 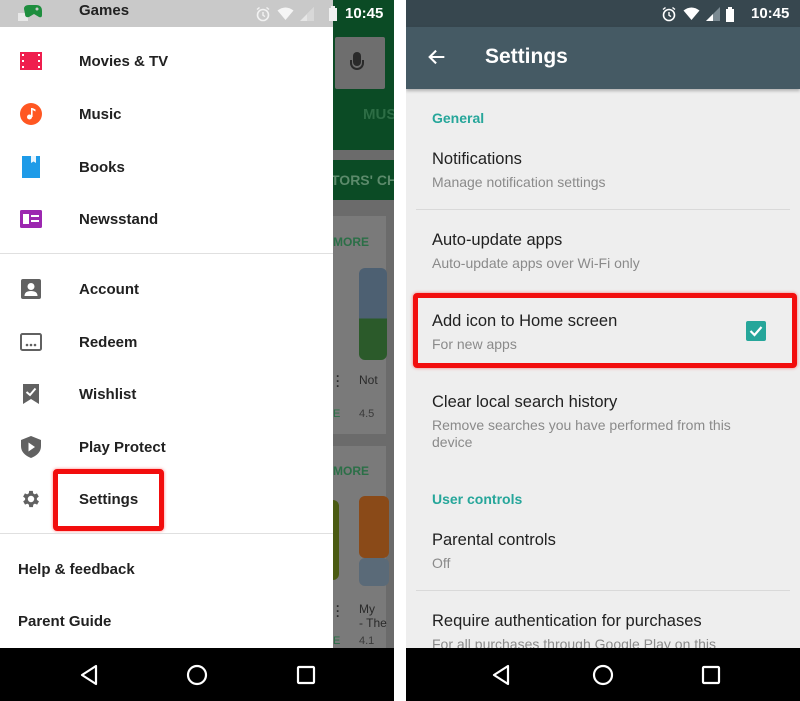 I want to click on pref-summary: For new apps, so click(x=474, y=344).